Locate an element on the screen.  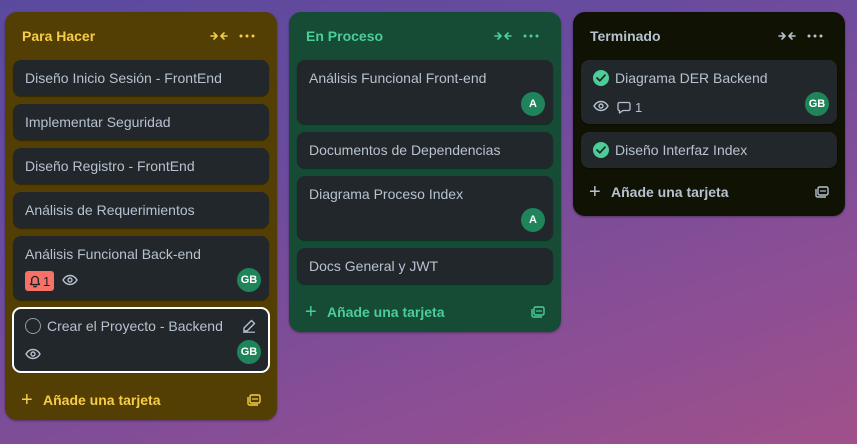
card: Diagrama DER Backend 1 GB is located at coordinates (709, 92).